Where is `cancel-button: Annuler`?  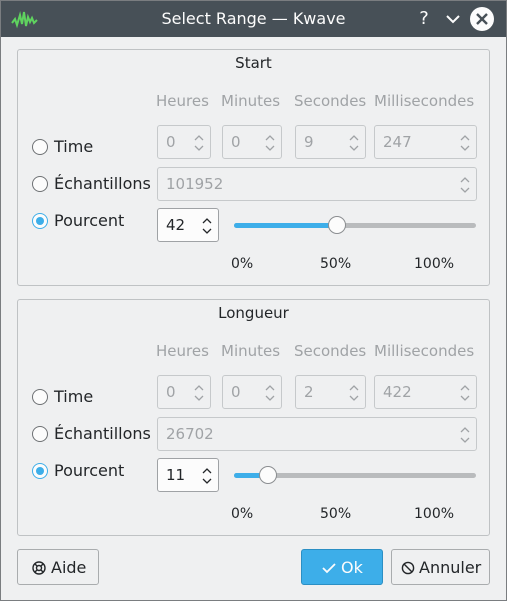
cancel-button: Annuler is located at coordinates (440, 567).